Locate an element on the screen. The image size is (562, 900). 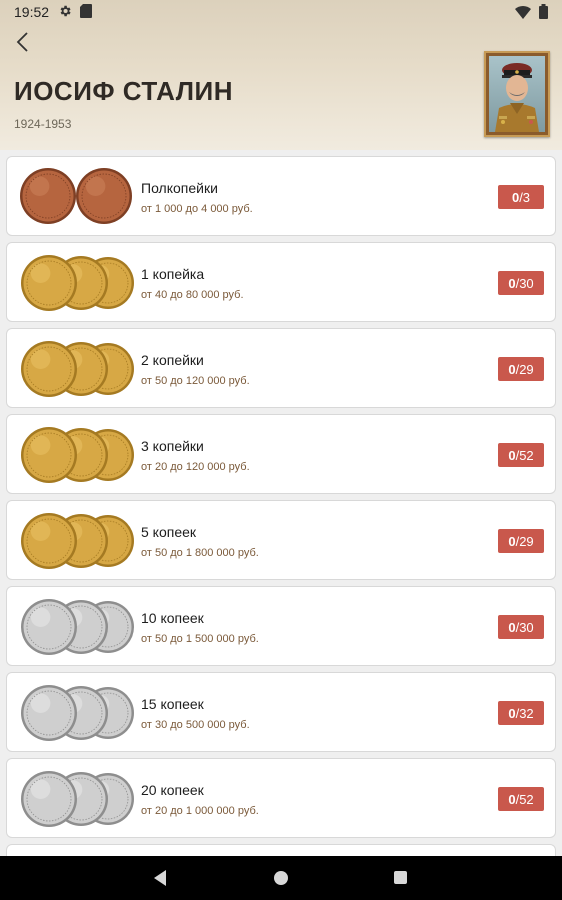
nav-home-button is located at coordinates (281, 878).